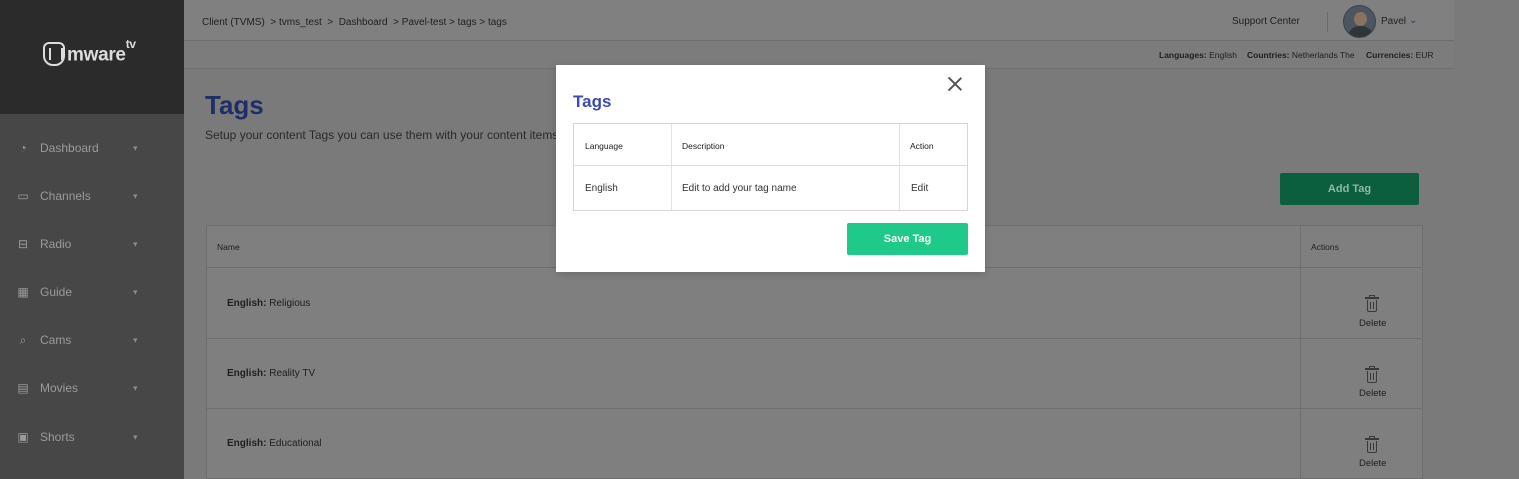 This screenshot has width=1519, height=479. I want to click on sidebar-item-guide: ▦ Guide ▾, so click(92, 292).